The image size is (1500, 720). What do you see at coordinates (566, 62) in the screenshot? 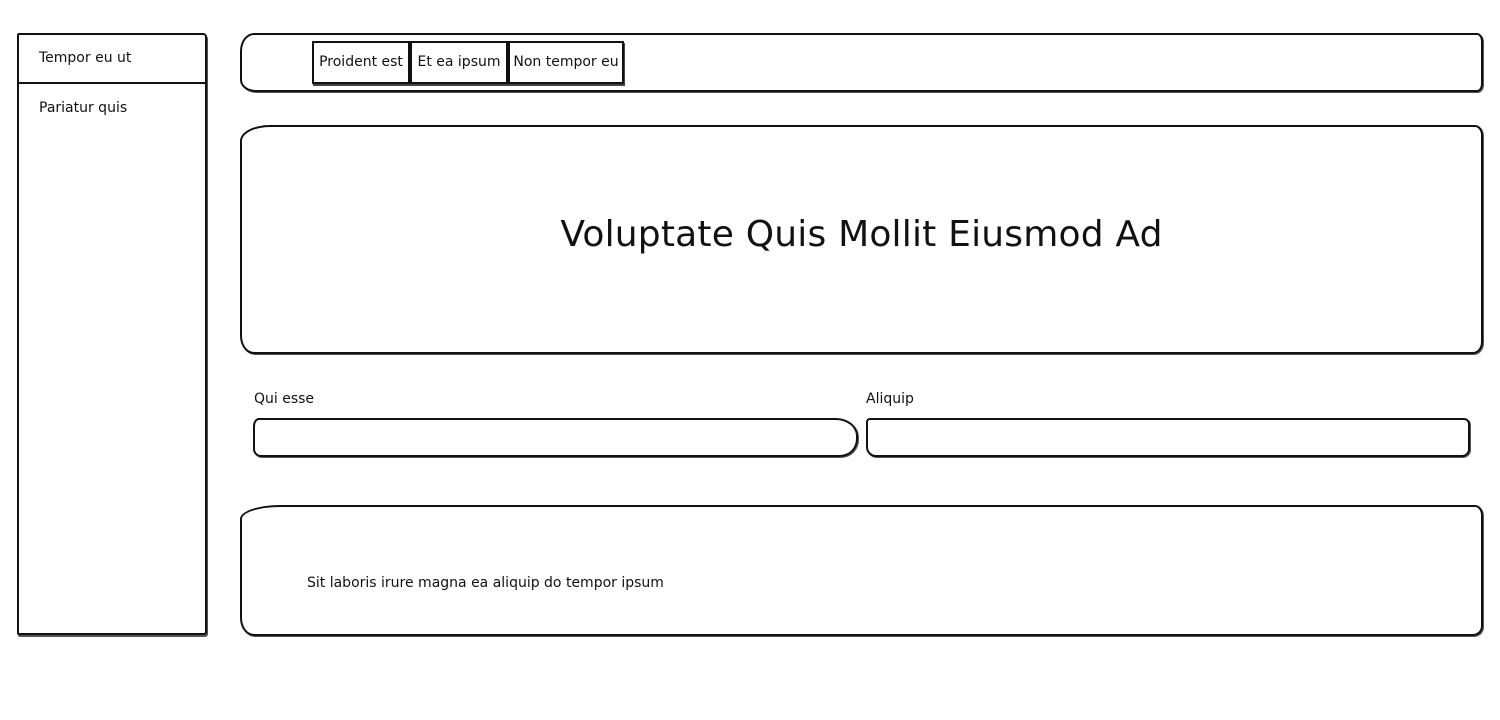
I see `tab-non-tempor-eu: Non tempor eu` at bounding box center [566, 62].